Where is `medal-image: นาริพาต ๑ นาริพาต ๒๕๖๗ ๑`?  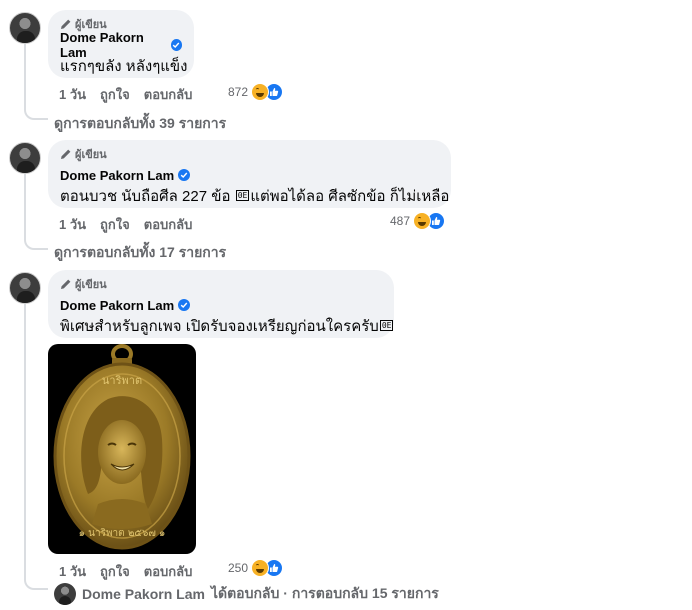 medal-image: นาริพาต ๑ นาริพาต ๒๕๖๗ ๑ is located at coordinates (122, 447).